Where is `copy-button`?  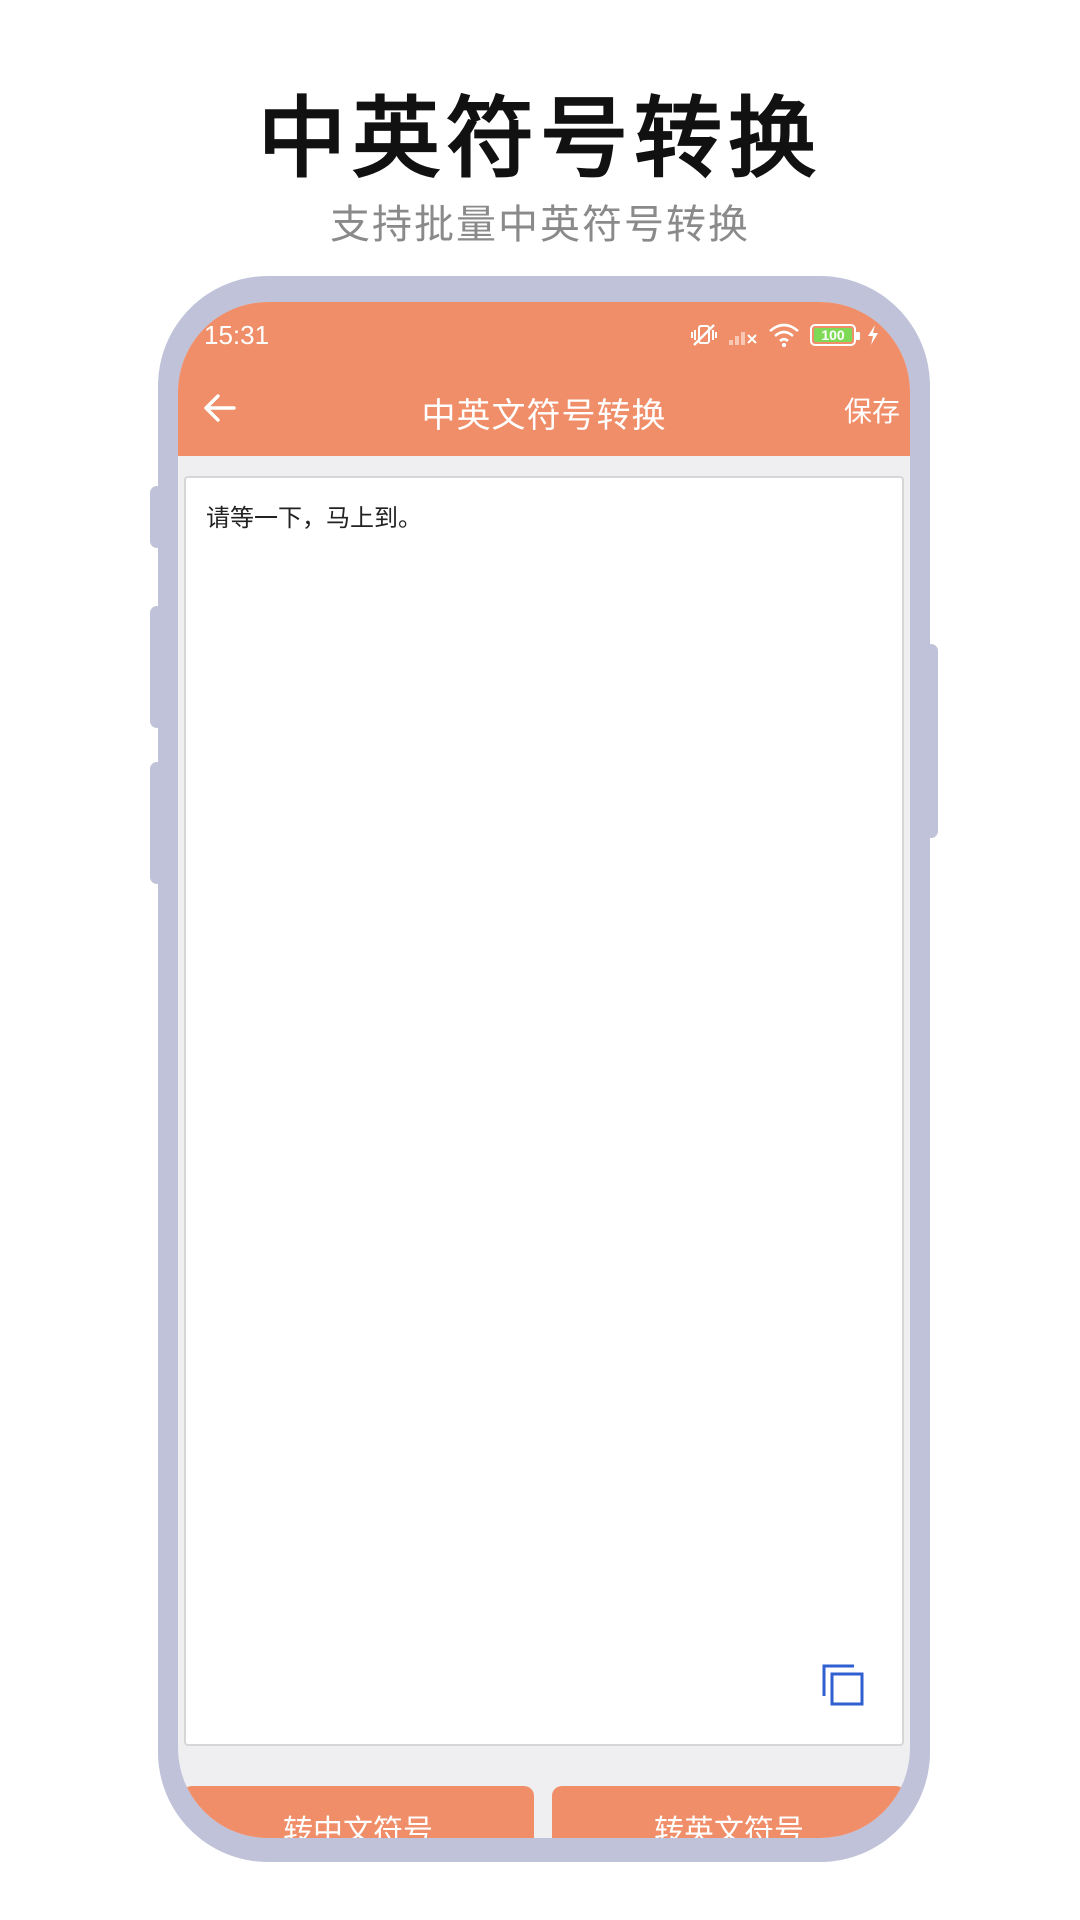 copy-button is located at coordinates (843, 1685).